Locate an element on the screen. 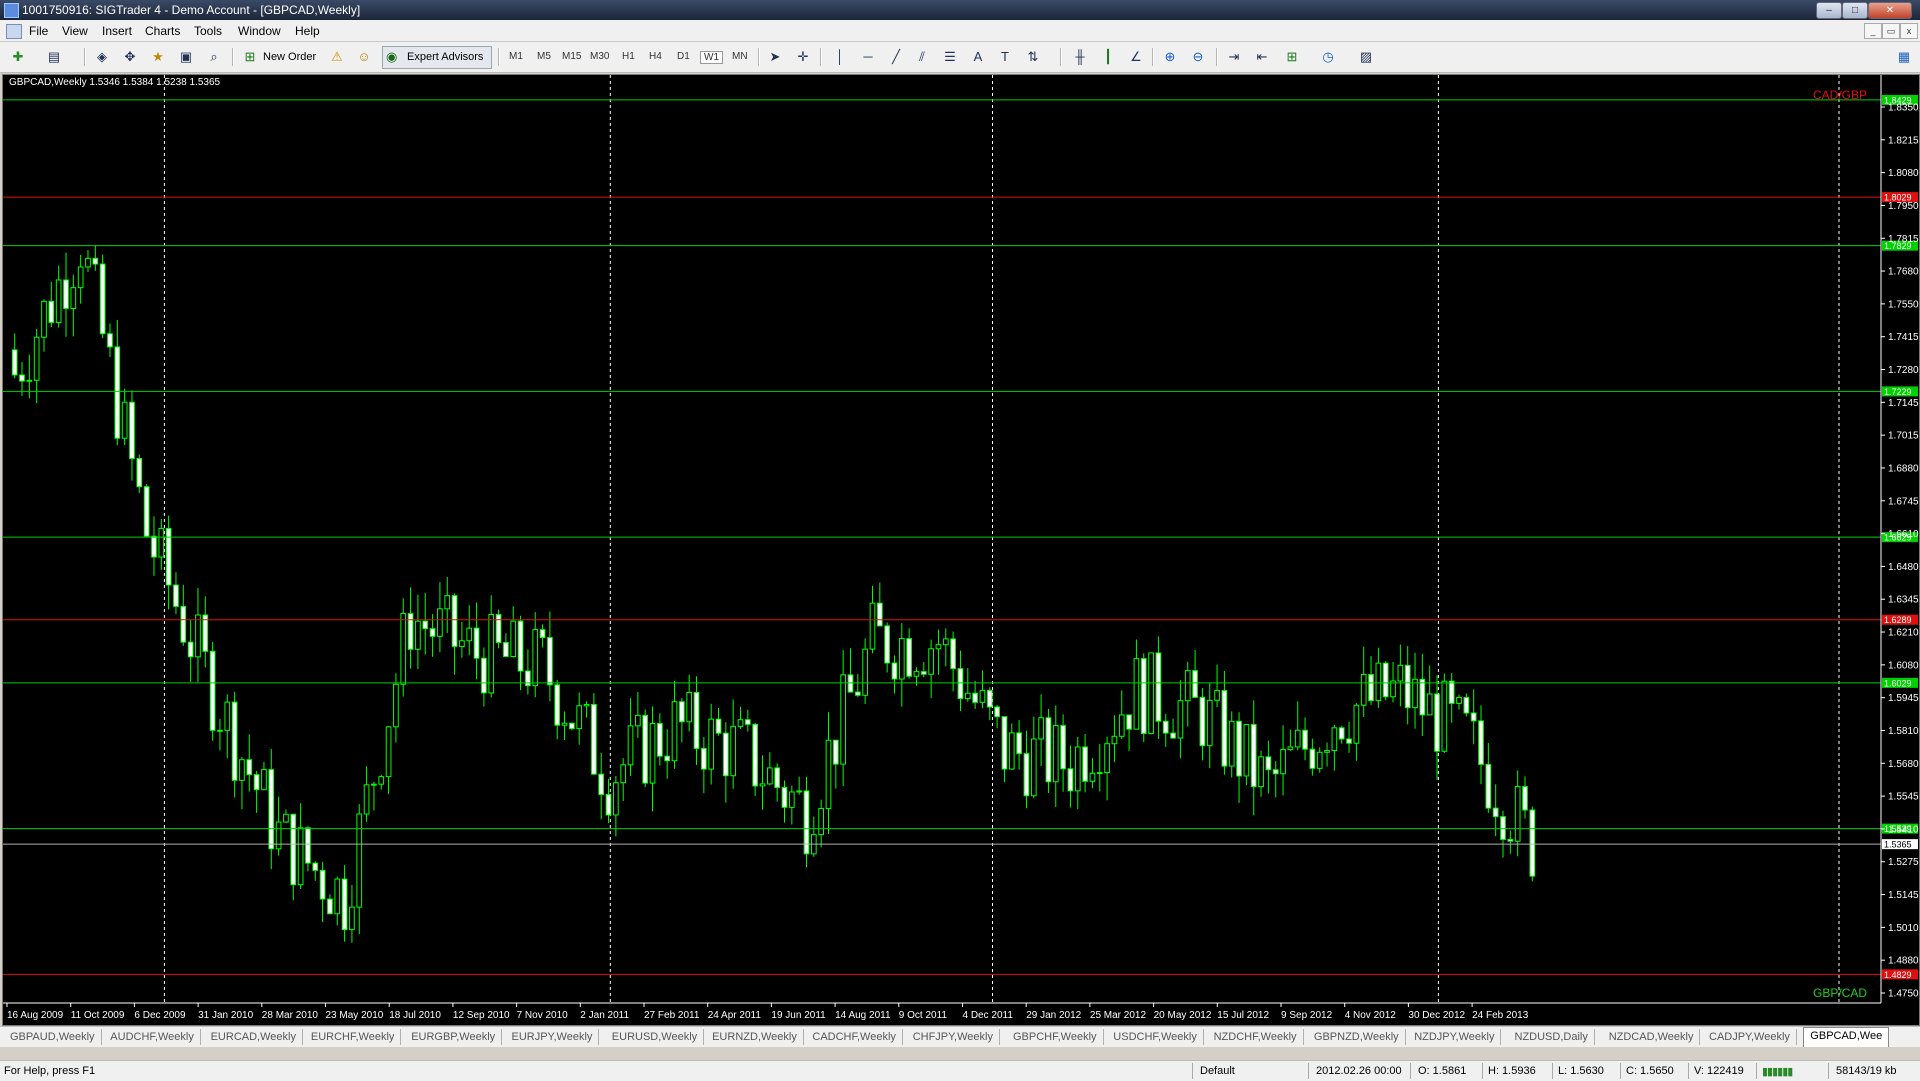 The image size is (1920, 1081). minimize-button: – is located at coordinates (1829, 10).